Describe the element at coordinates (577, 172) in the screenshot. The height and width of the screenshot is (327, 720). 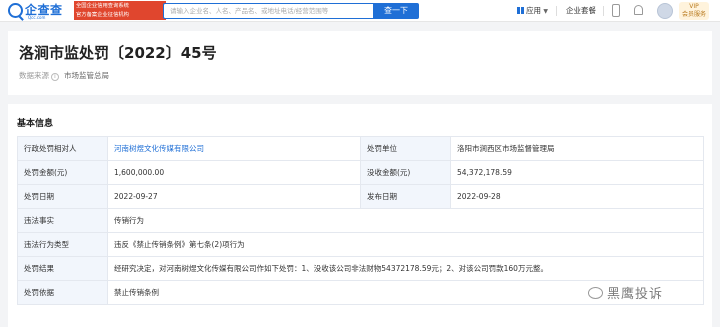
I see `field-value: 54,372,178.59` at that location.